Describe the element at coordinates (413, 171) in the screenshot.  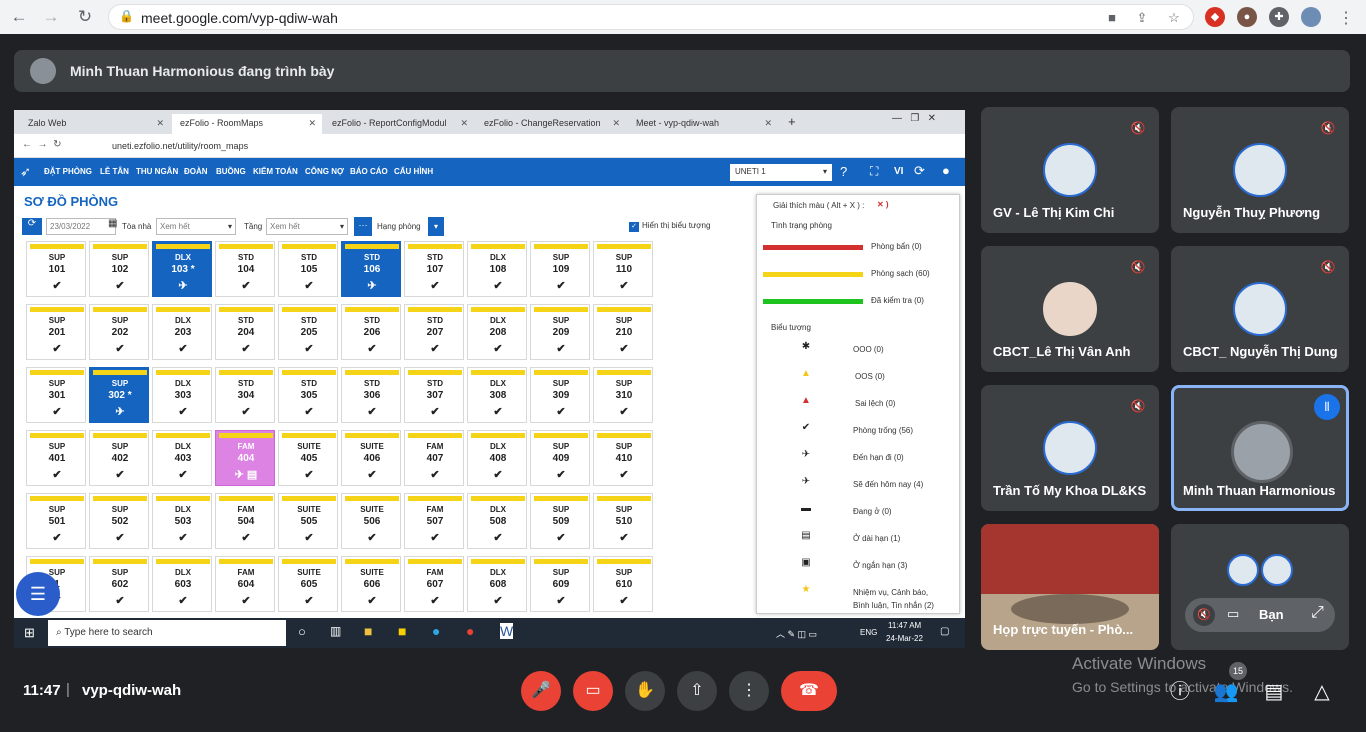
I see `nav-item: CẤU HÌNH` at that location.